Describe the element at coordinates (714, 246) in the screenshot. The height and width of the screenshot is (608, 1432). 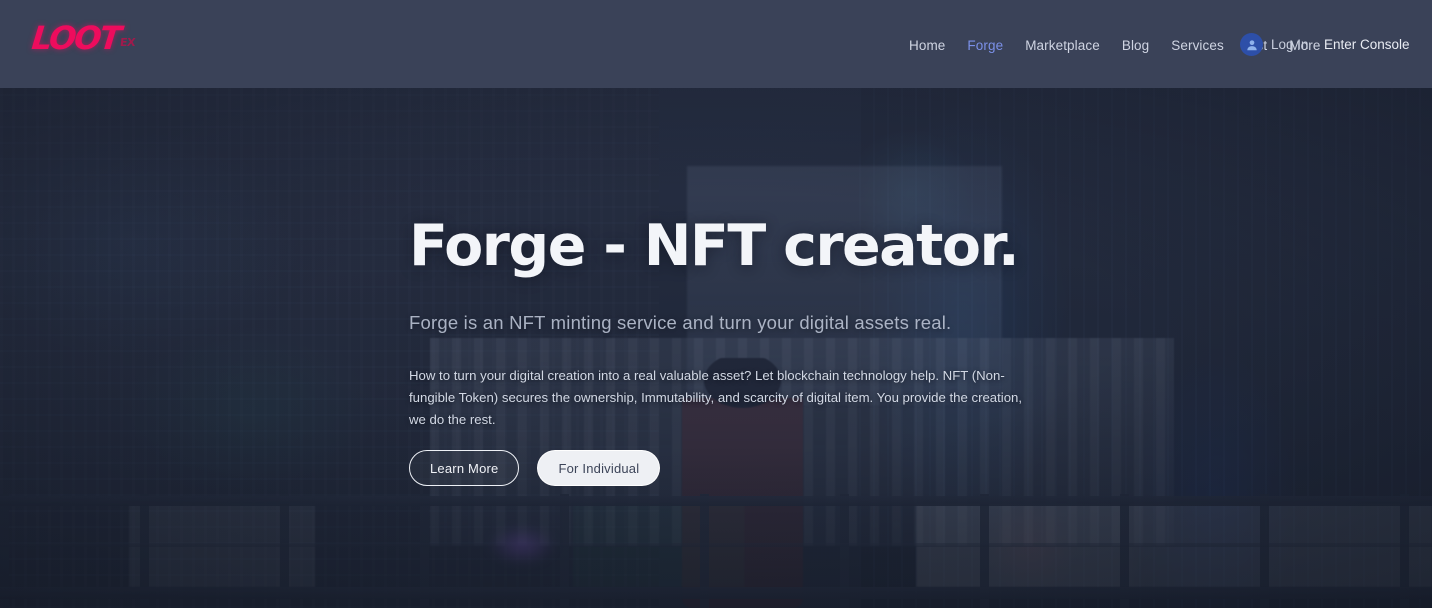
I see `hero-headline: Forge - NFT creator.` at that location.